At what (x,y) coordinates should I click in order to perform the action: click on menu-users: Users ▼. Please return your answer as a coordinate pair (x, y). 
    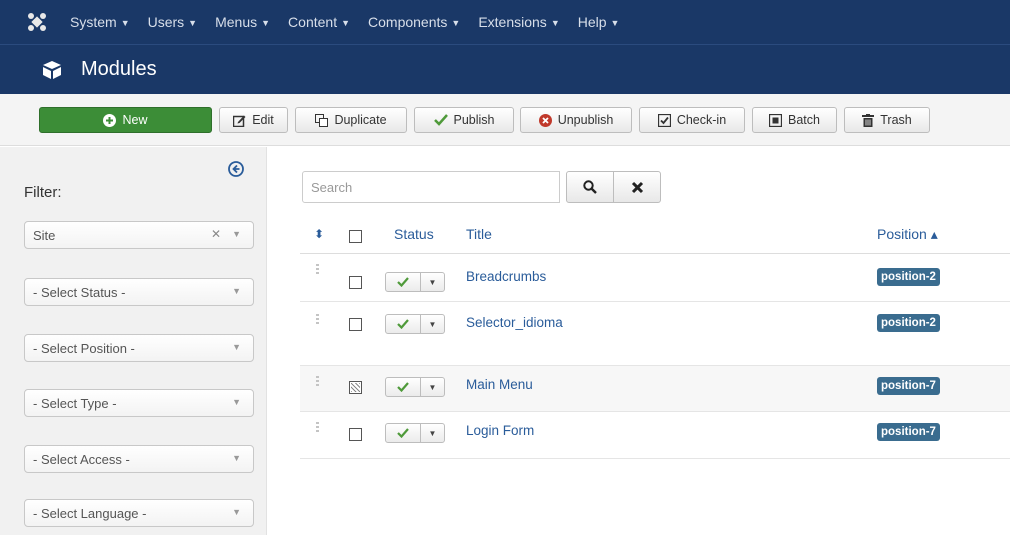
    Looking at the image, I should click on (172, 22).